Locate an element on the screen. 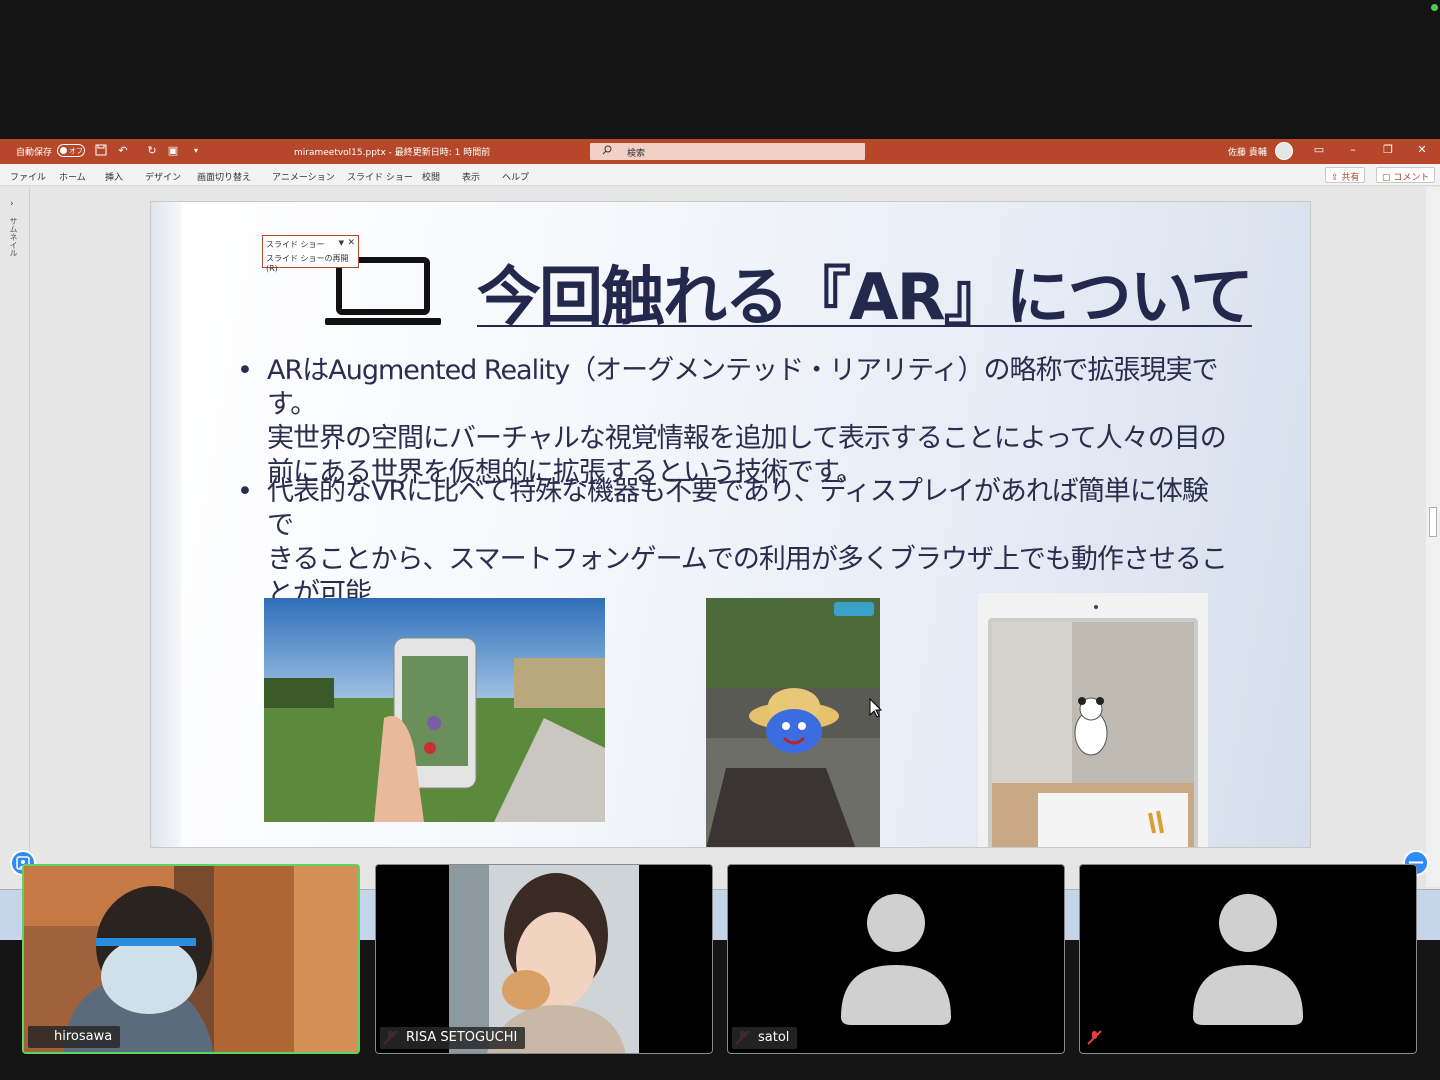 Image resolution: width=1440 pixels, height=1080 pixels. undo-icon: ↶ is located at coordinates (123, 151).